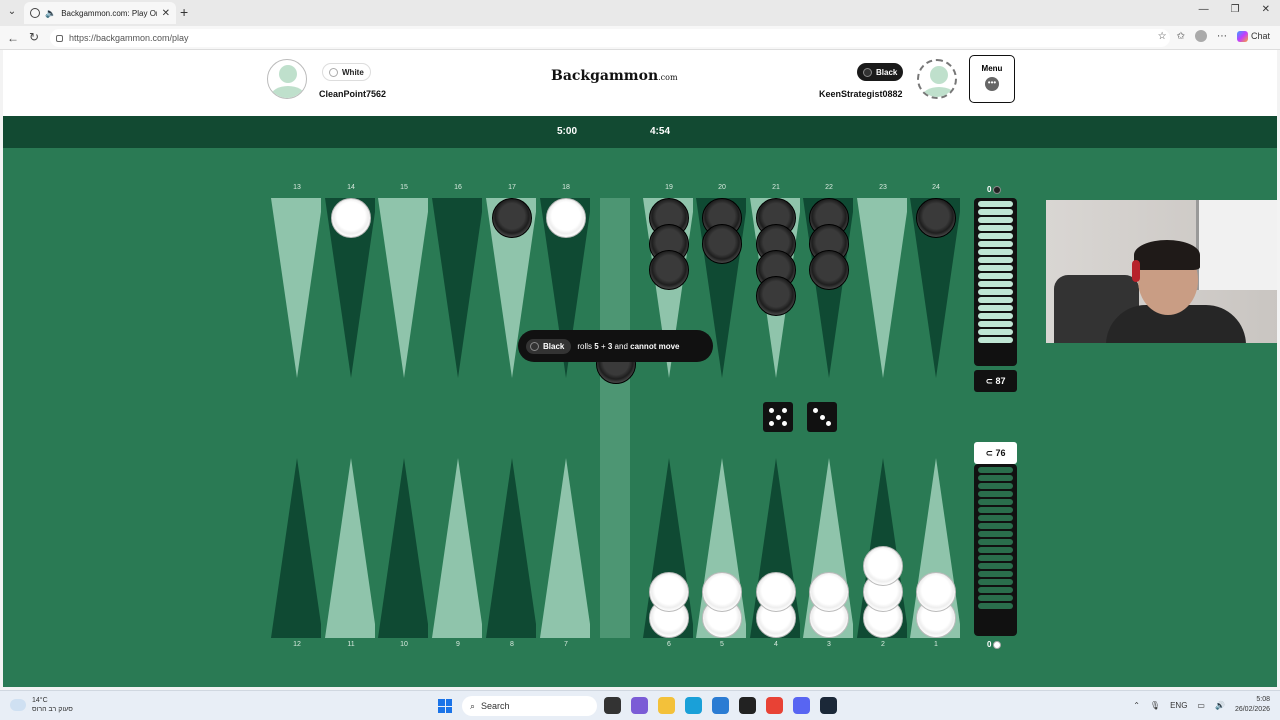 The image size is (1280, 720). Describe the element at coordinates (41, 705) in the screenshot. I see `weather-widget: 14°C סעוק רב הרוס` at that location.